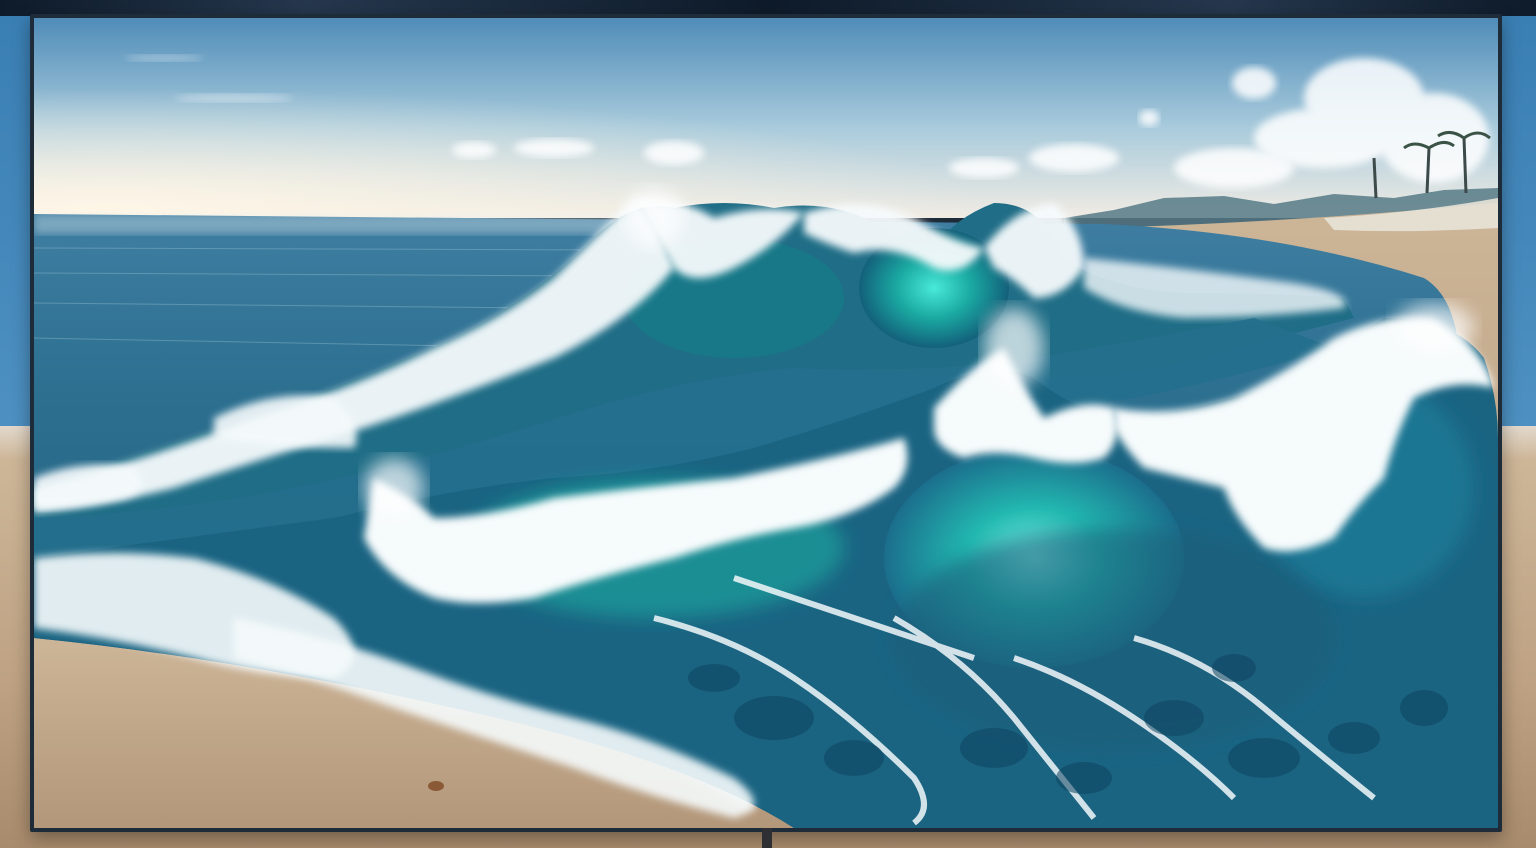 Image resolution: width=1536 pixels, height=848 pixels. I want to click on left-wall, so click(16, 221).